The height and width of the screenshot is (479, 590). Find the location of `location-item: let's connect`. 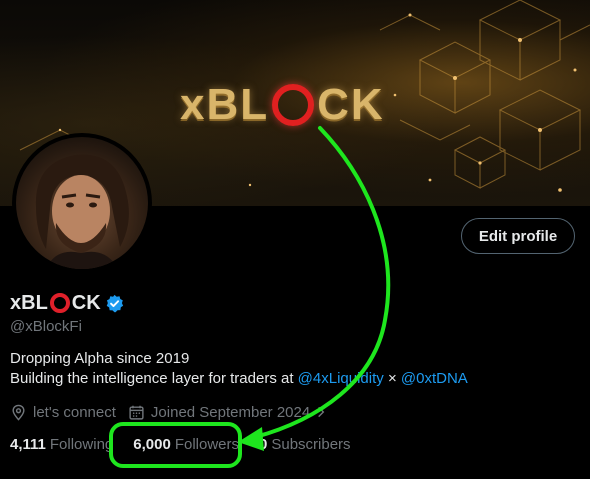

location-item: let's connect is located at coordinates (63, 412).